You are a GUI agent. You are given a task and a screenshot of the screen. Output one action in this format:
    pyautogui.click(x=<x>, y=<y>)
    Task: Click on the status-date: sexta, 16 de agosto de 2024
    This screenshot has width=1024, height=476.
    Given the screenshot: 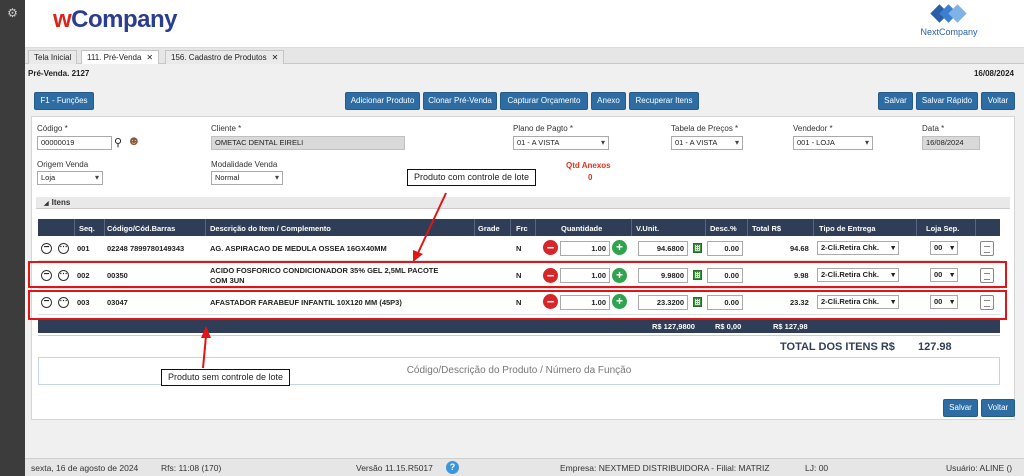 What is the action you would take?
    pyautogui.click(x=85, y=468)
    